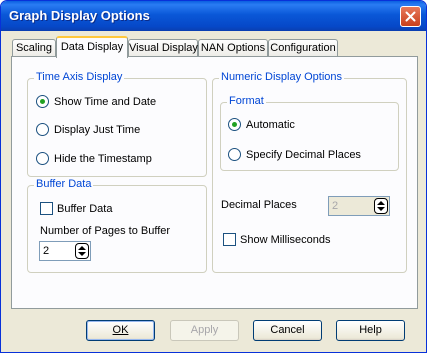 This screenshot has width=427, height=353. I want to click on tab-label: NAN Options, so click(233, 48).